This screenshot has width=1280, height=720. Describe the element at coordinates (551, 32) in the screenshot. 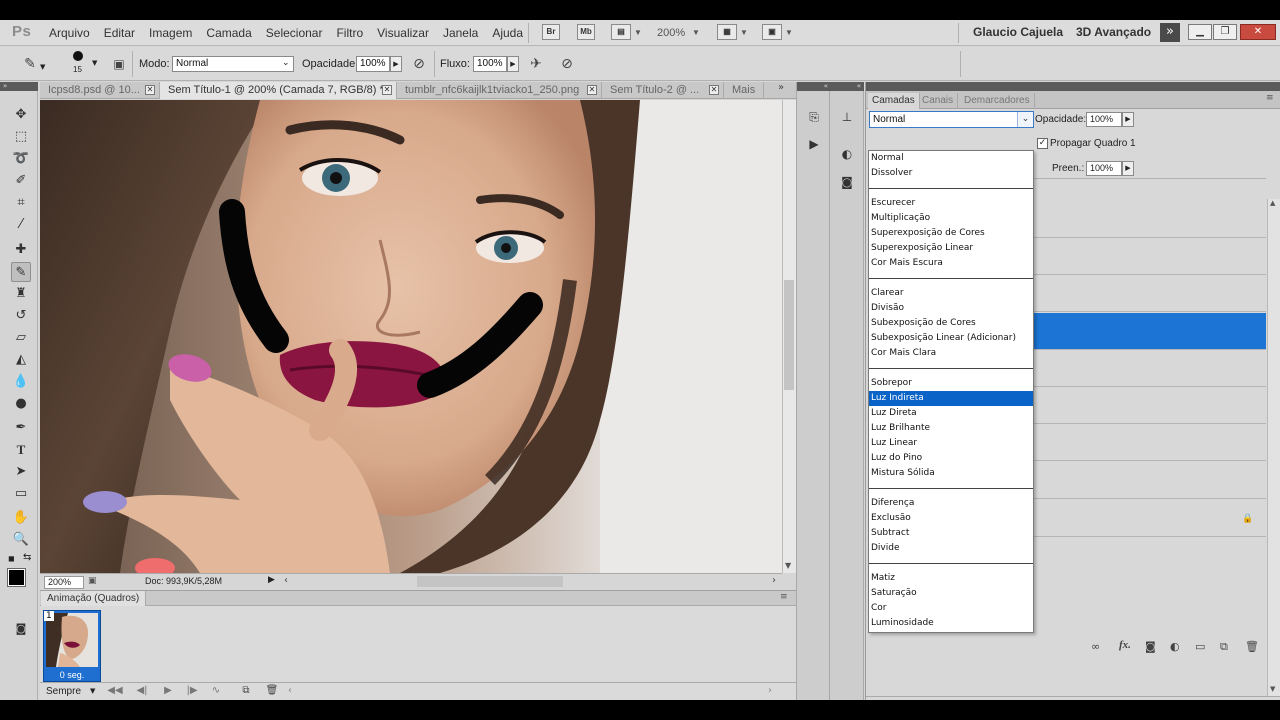

I see `bridge-button: Br` at that location.